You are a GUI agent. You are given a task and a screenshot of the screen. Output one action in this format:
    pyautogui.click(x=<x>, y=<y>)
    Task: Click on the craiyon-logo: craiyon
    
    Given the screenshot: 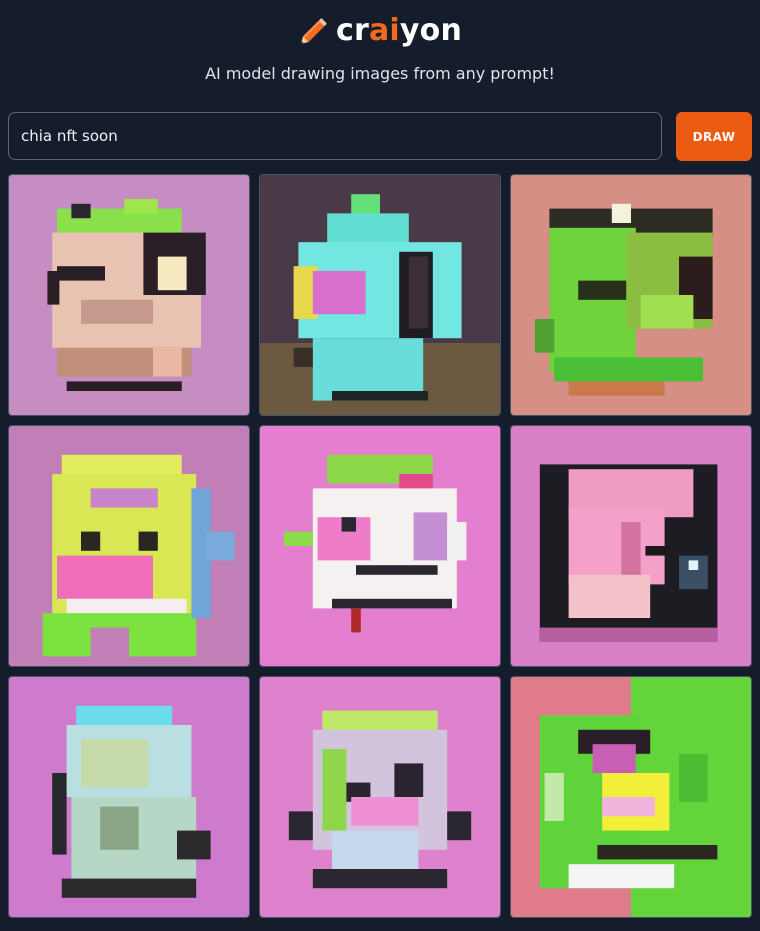 What is the action you would take?
    pyautogui.click(x=380, y=30)
    